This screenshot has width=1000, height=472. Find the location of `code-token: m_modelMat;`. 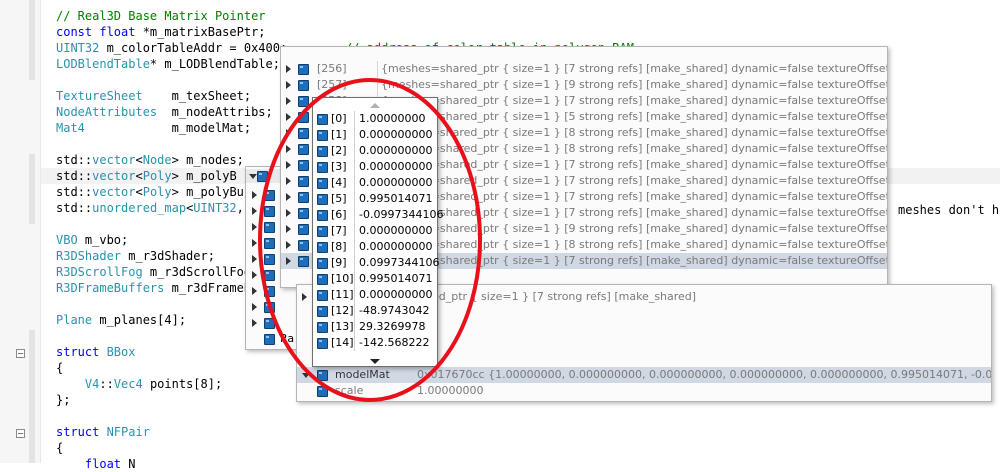

code-token: m_modelMat; is located at coordinates (168, 128).